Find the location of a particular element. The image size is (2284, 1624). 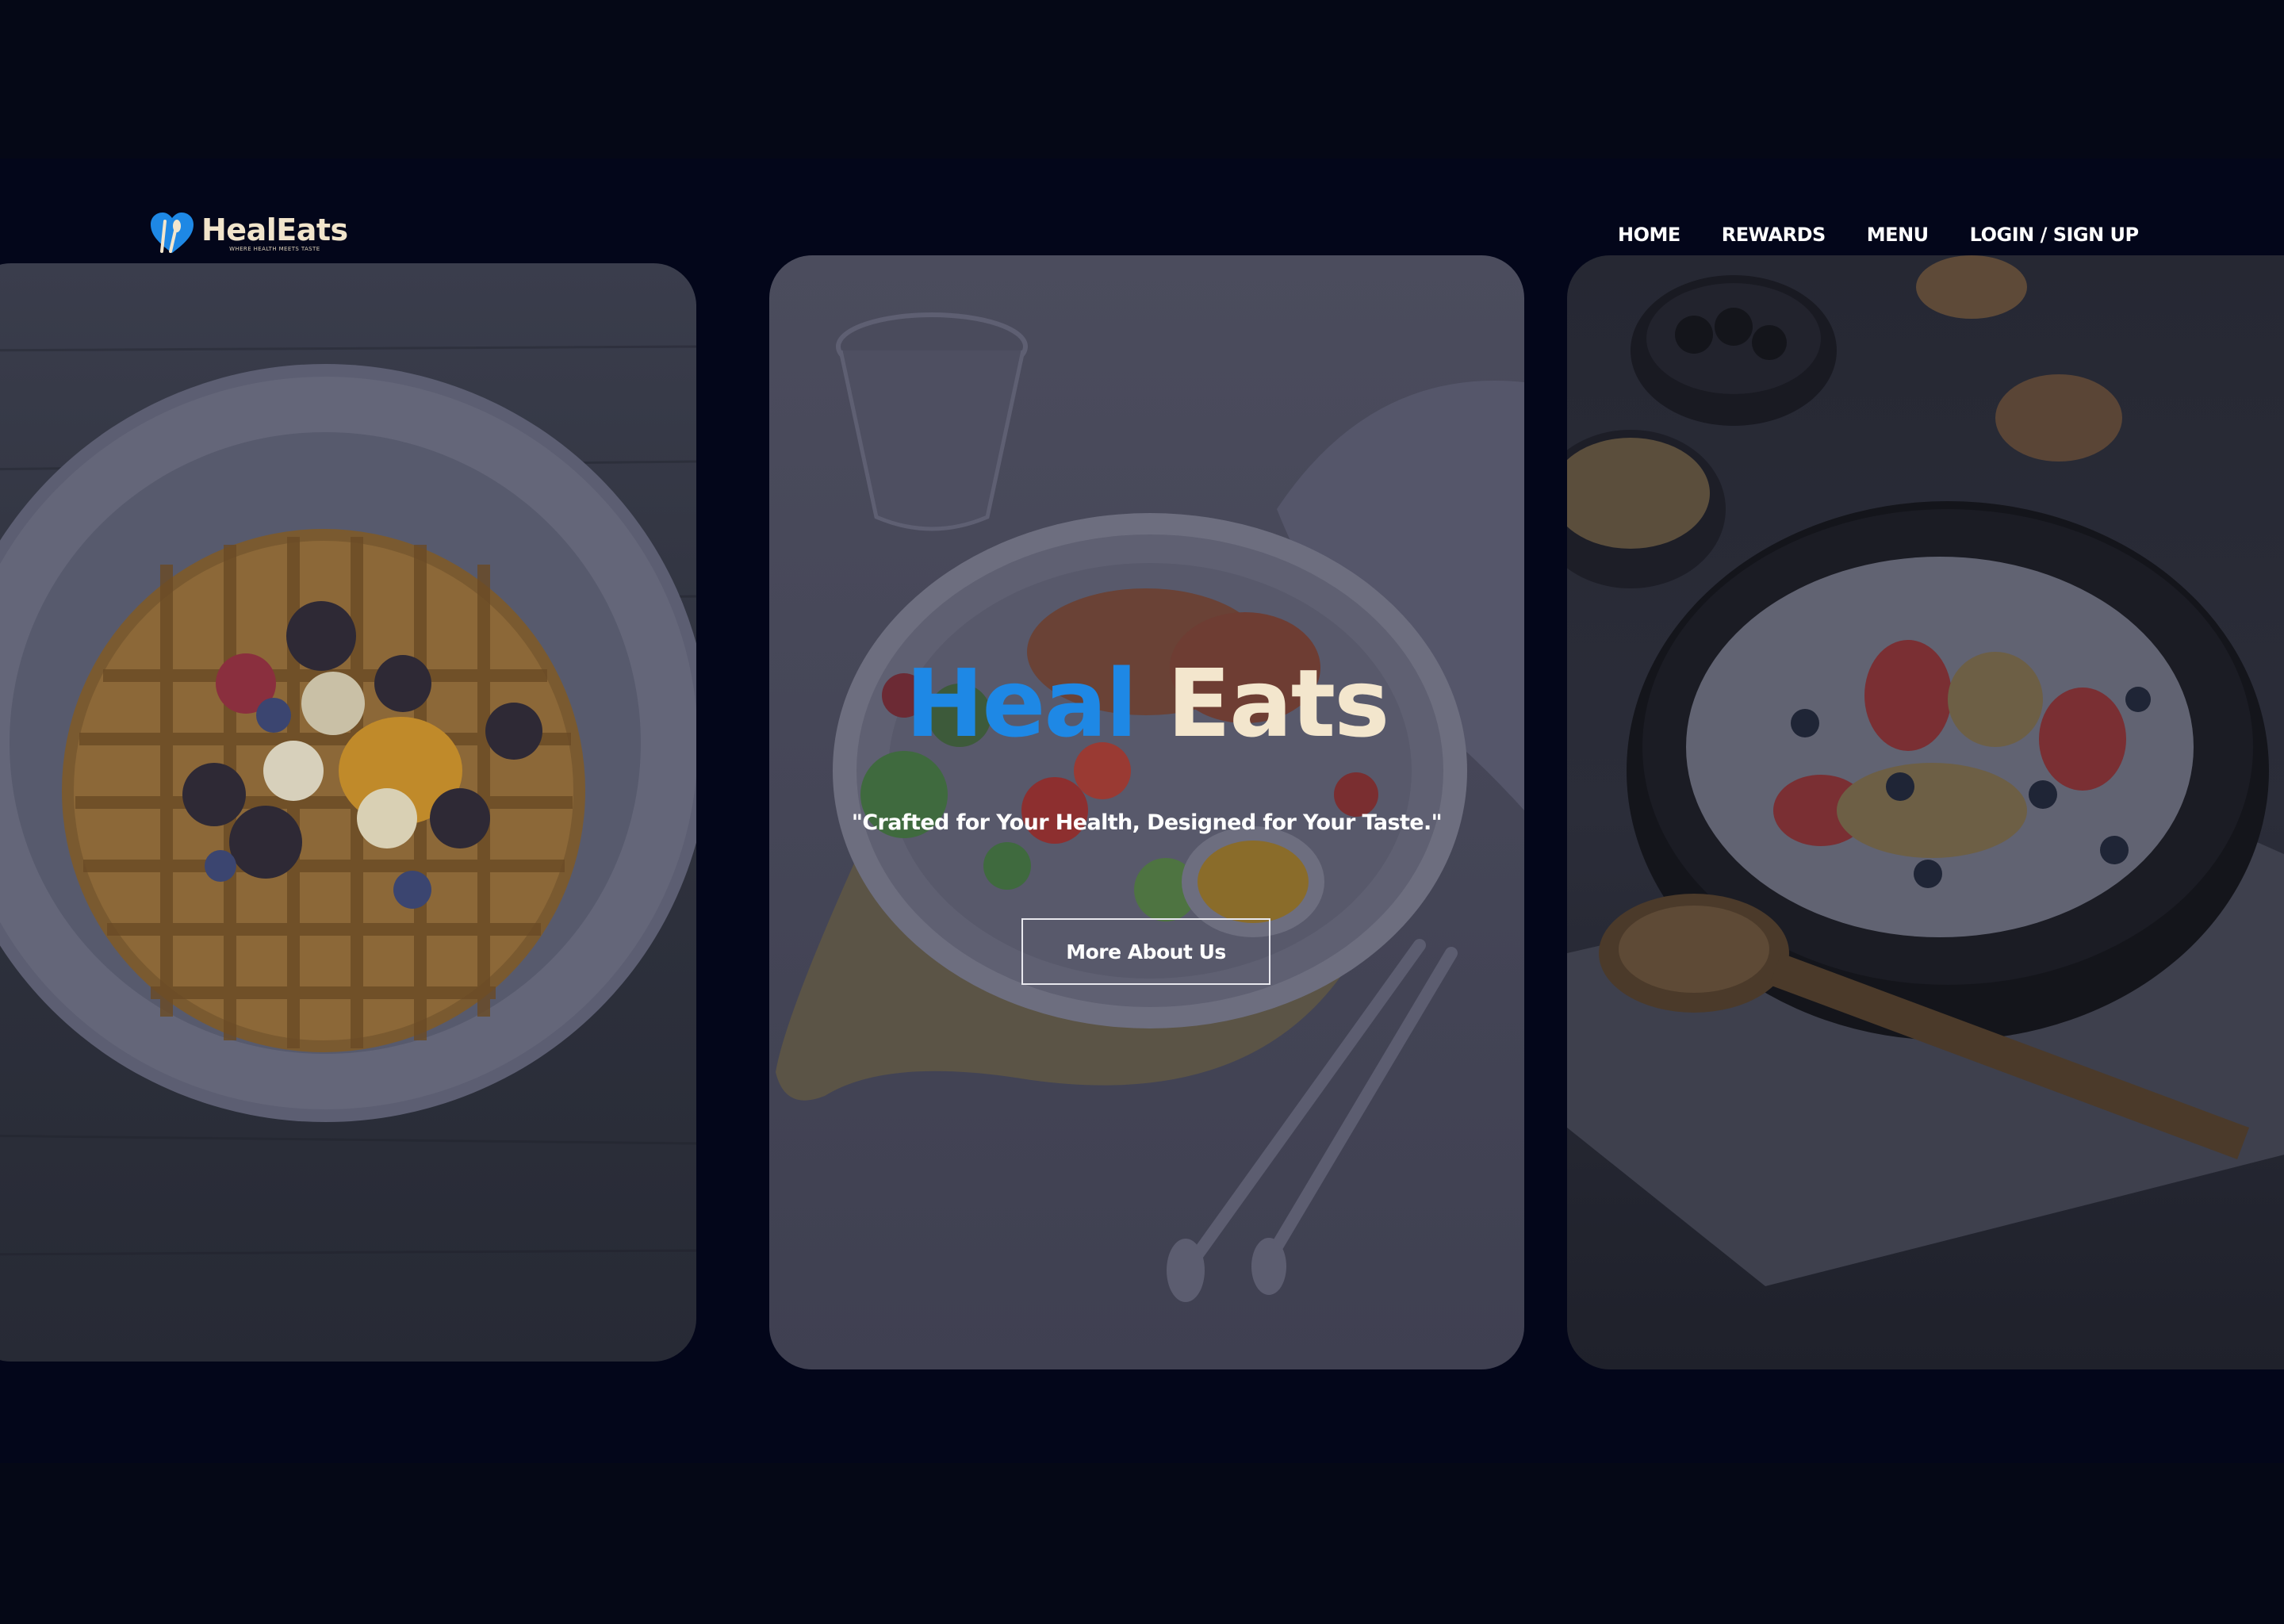

nav-login-signup: LOGIN / SIGN UP is located at coordinates (2054, 235).